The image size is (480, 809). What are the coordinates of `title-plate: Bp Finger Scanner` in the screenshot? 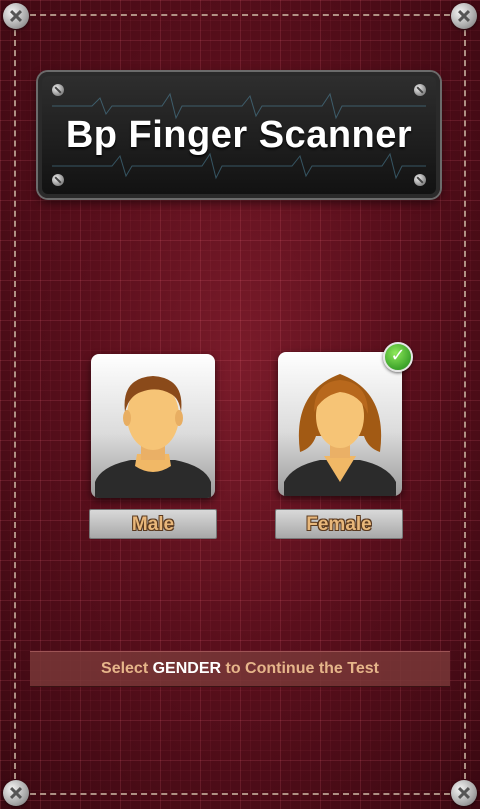 It's located at (239, 135).